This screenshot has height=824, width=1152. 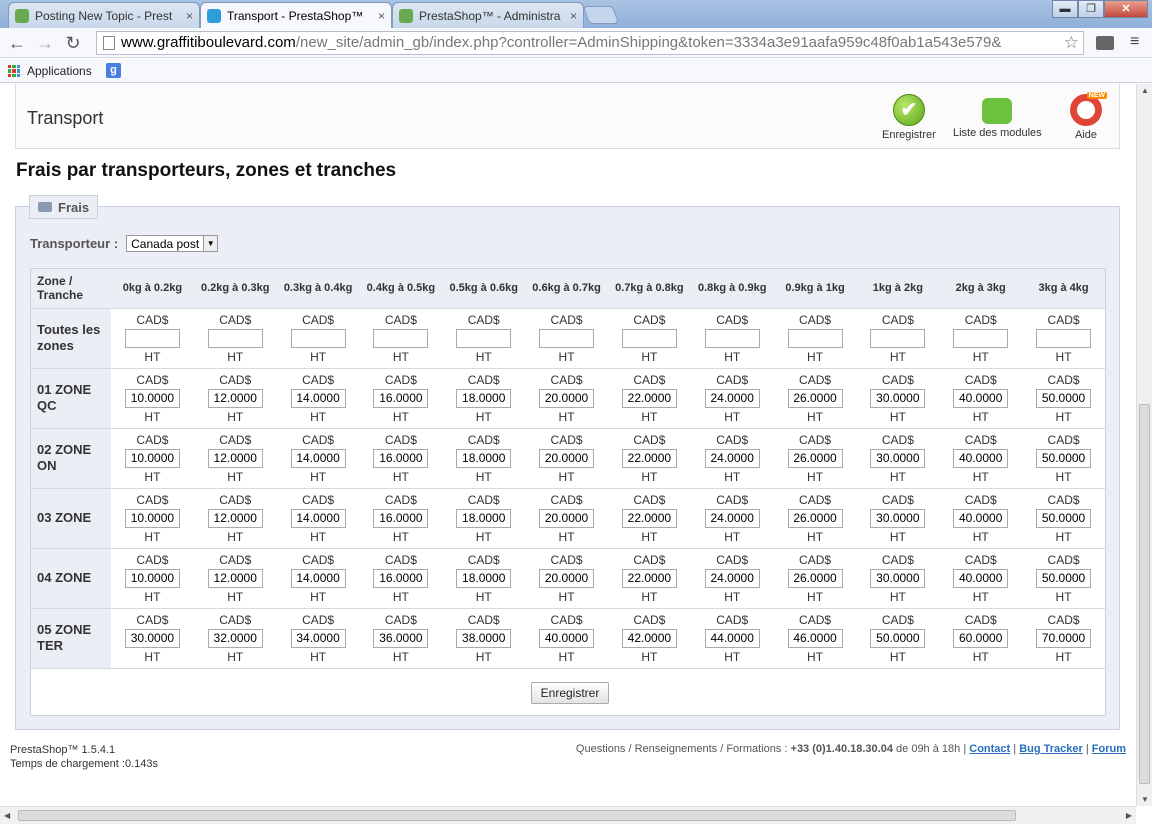 I want to click on scroll-down-icon: ▼, so click(x=1145, y=799).